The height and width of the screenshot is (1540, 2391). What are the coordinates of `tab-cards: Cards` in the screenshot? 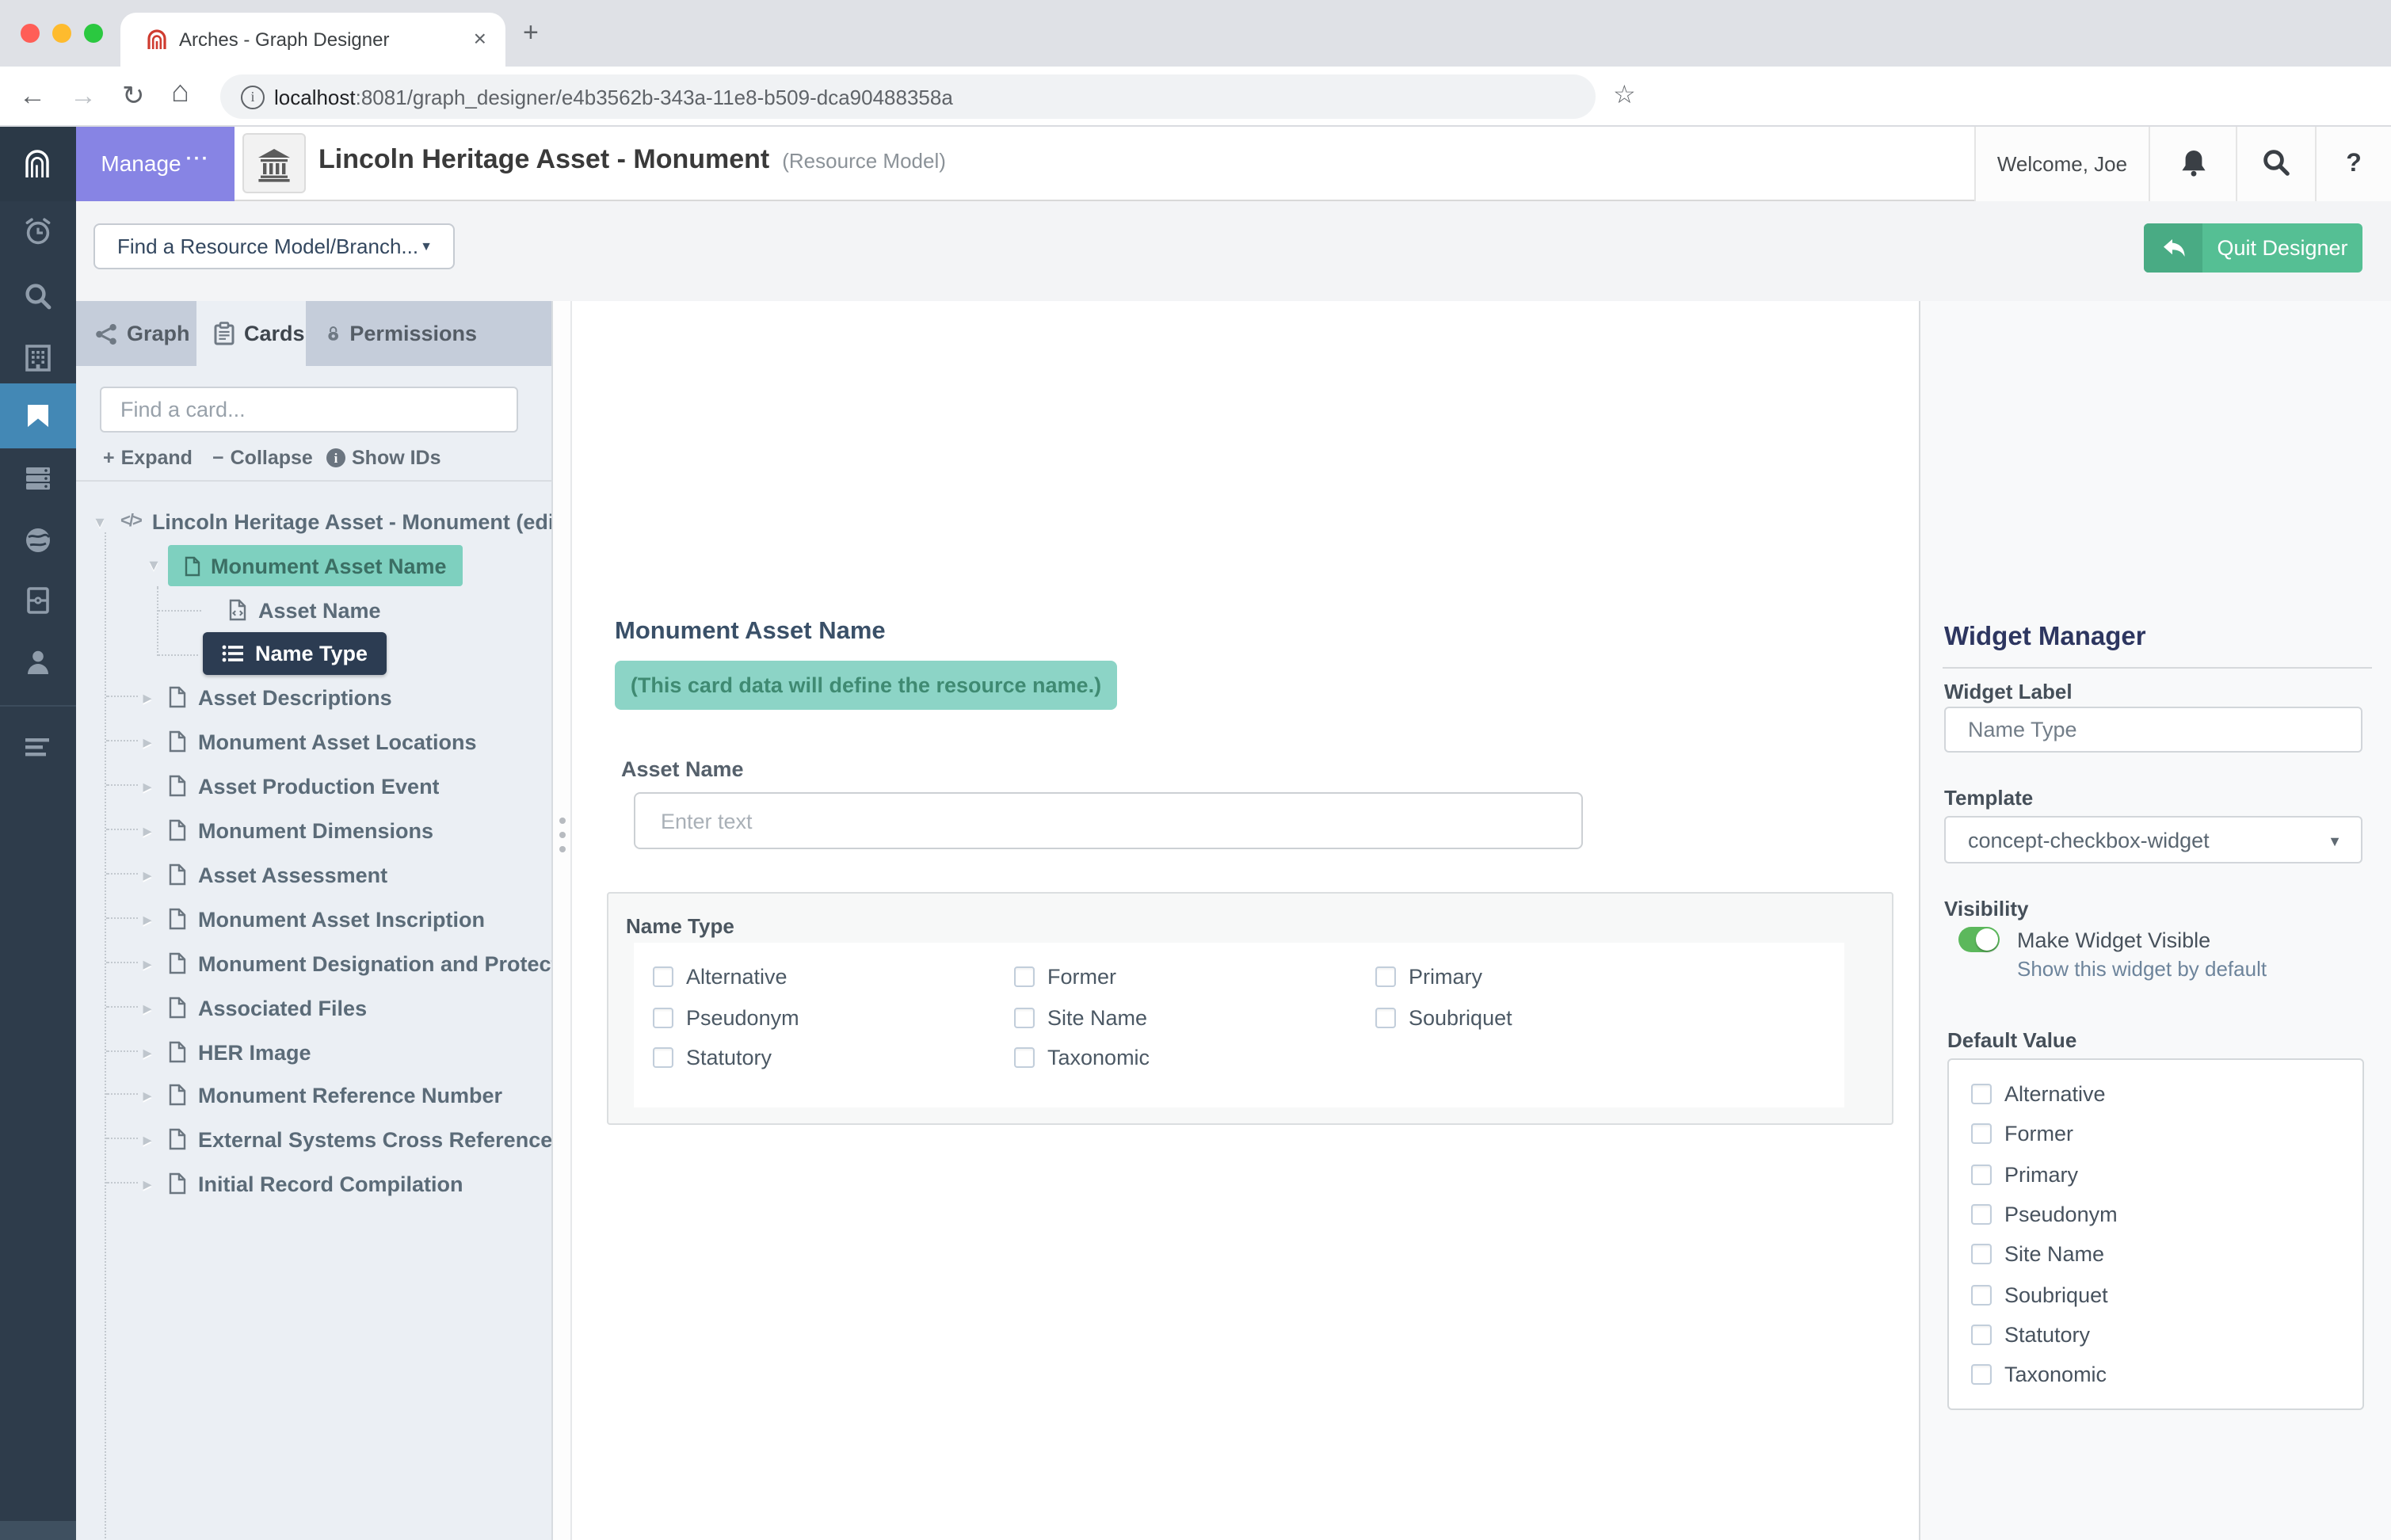 It's located at (251, 333).